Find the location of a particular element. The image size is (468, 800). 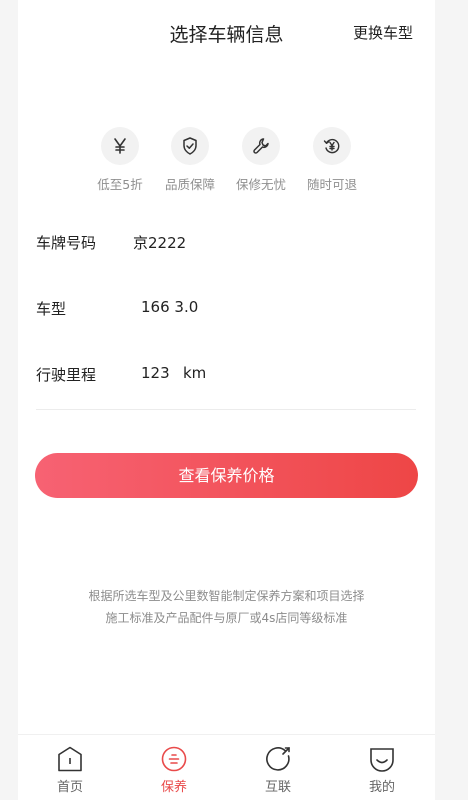

info-note-line-2: 施工标准及产品配件与原厂或4s店同等级标准 is located at coordinates (226, 618).